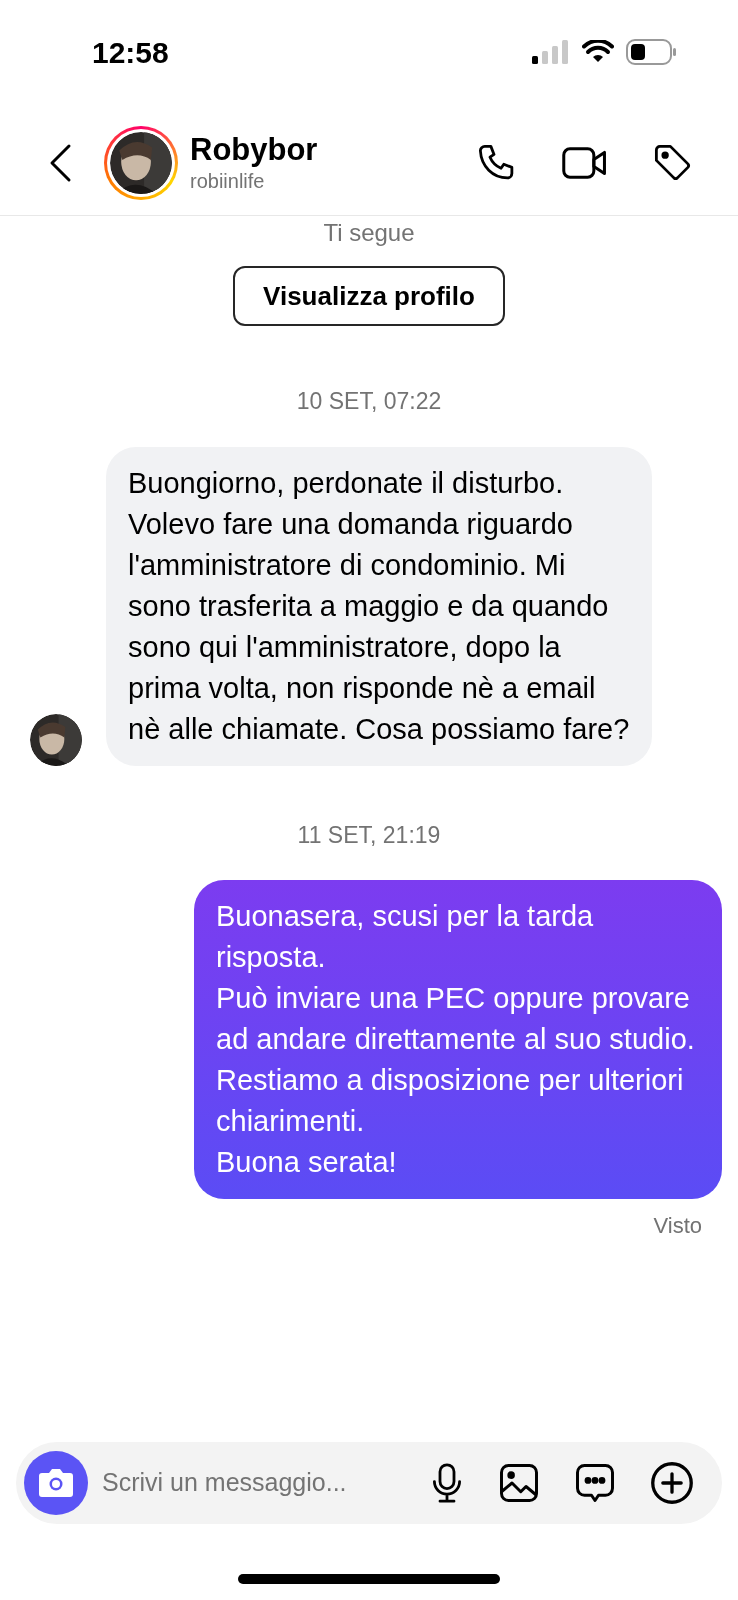  I want to click on status-time: 12:58, so click(130, 52).